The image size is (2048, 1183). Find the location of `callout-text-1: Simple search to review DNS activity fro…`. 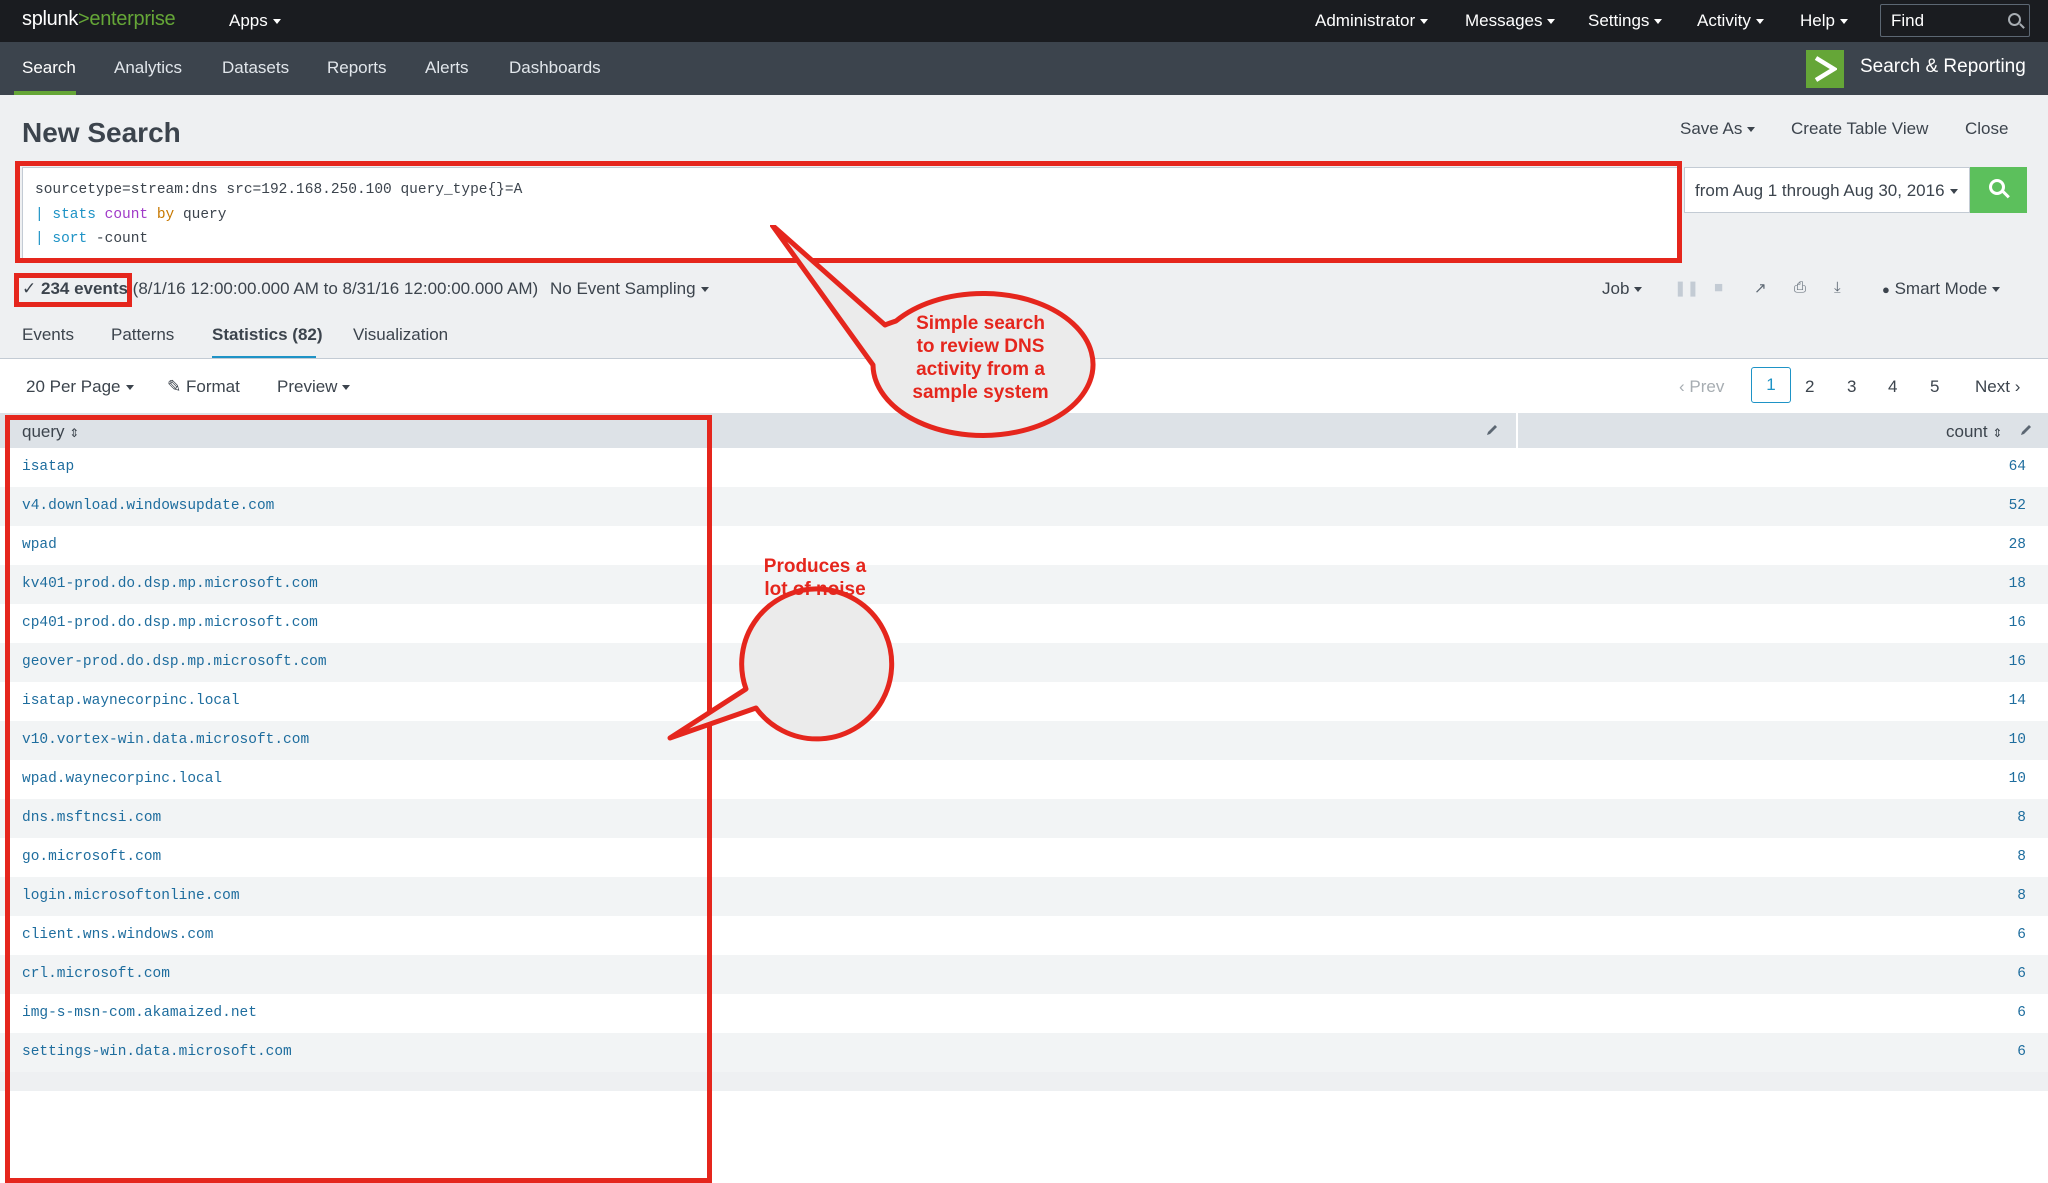

callout-text-1: Simple search to review DNS activity fro… is located at coordinates (980, 358).